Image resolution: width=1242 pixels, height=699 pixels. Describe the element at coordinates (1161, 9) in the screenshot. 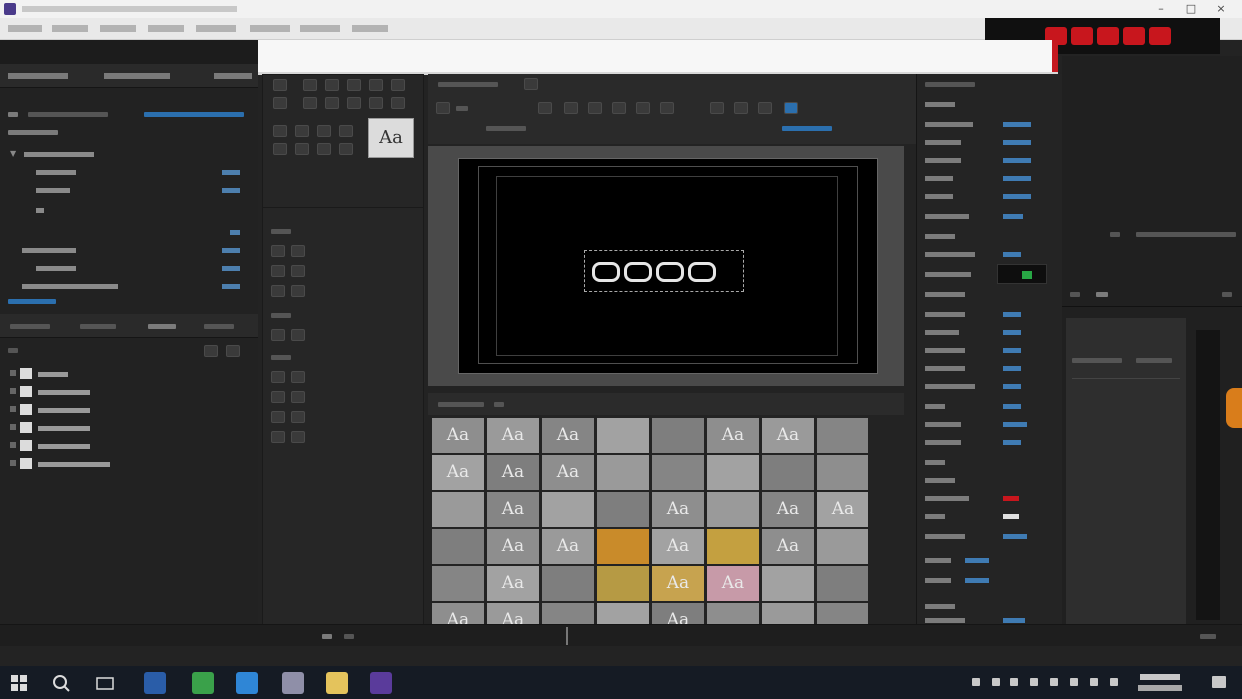

I see `minimize-icon: –` at that location.